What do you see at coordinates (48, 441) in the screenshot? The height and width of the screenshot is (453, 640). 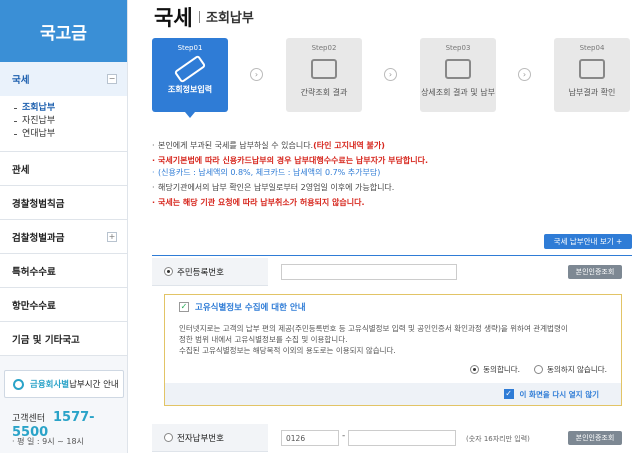 I see `weekday-hours: · 평 일 : 9시 ~ 18시` at bounding box center [48, 441].